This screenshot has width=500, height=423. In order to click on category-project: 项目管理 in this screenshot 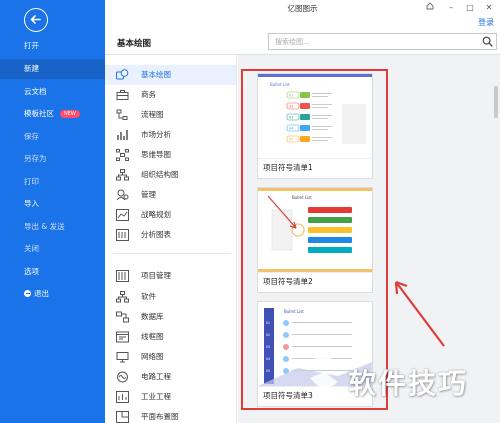, I will do `click(170, 276)`.